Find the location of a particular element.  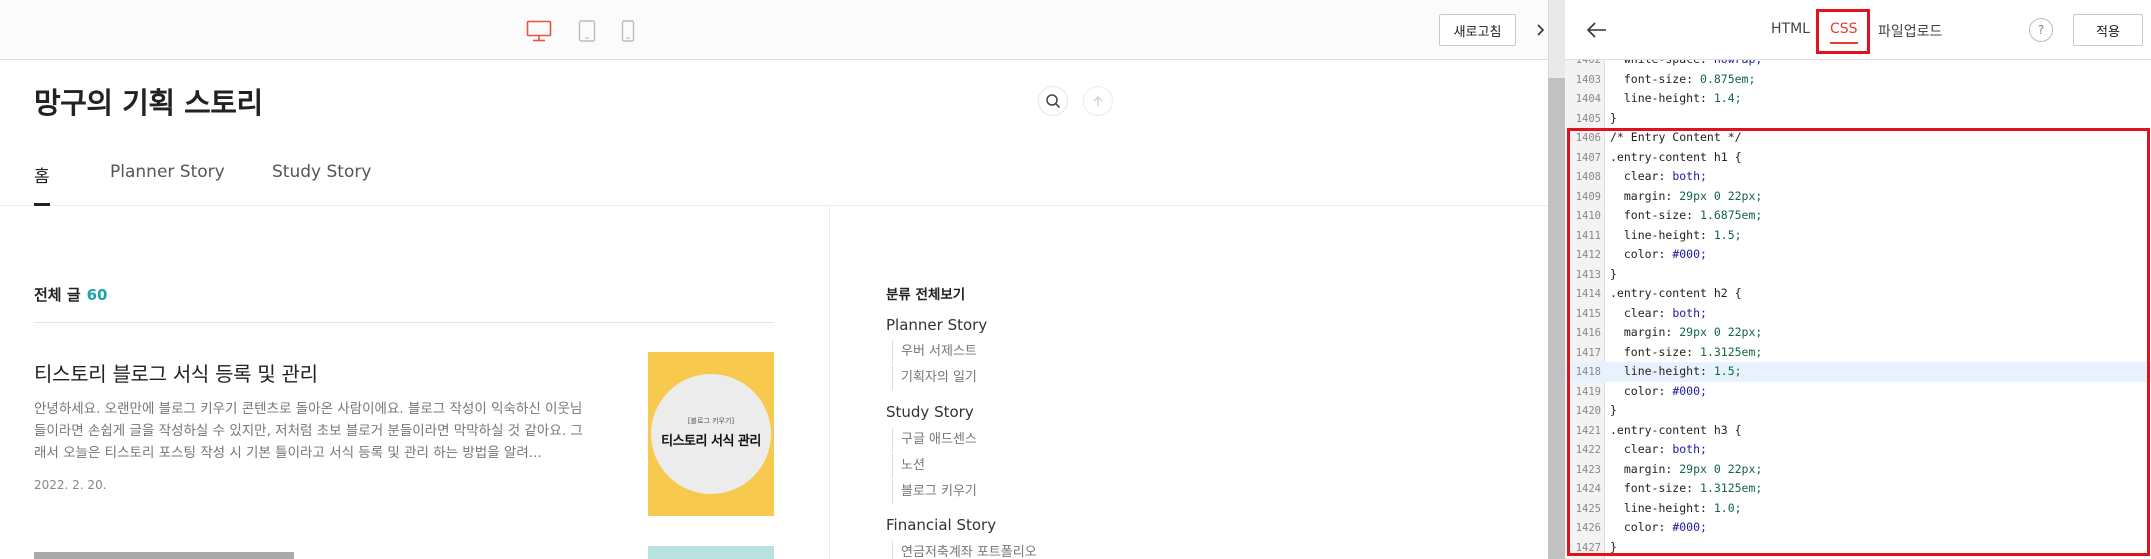

content-divider is located at coordinates (829, 382).